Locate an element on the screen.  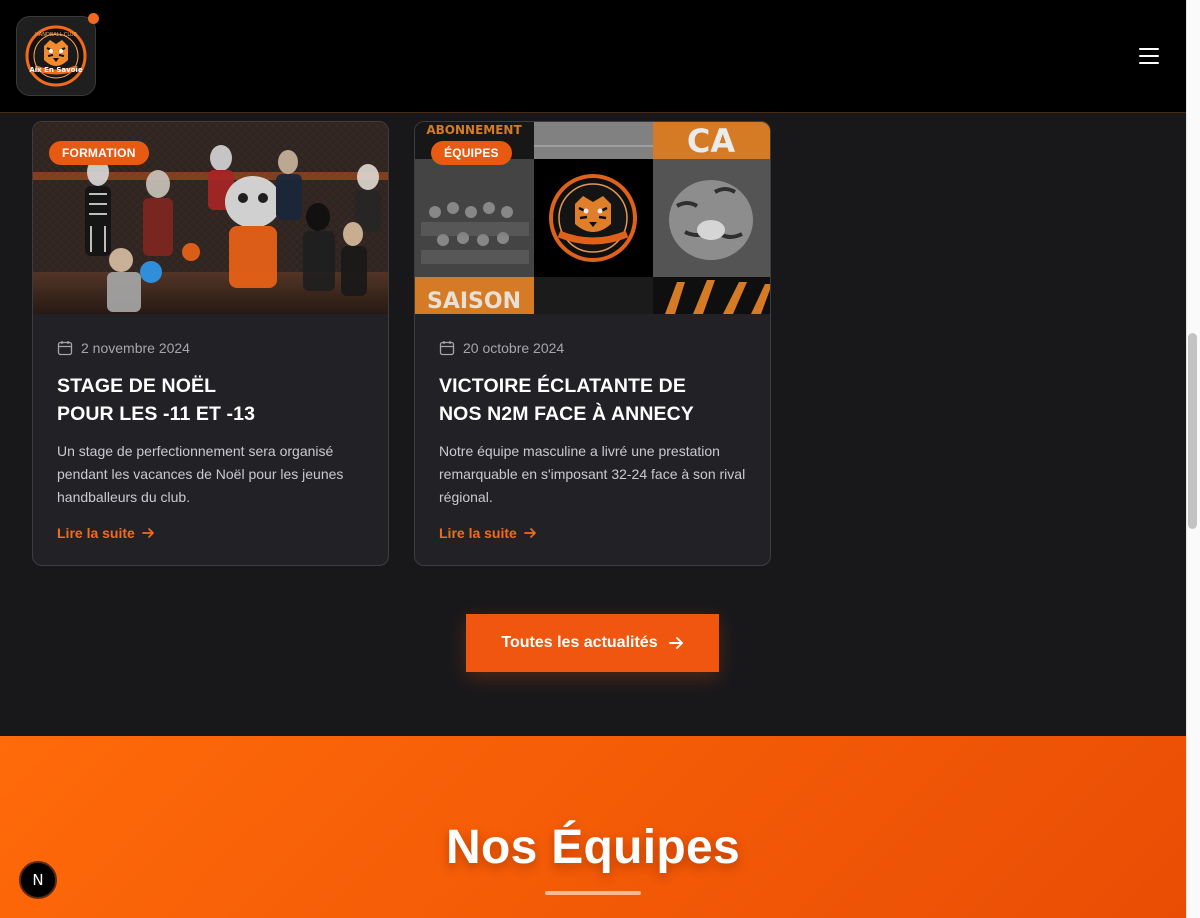
news-title: STAGE DE NOËL POUR LES -11 ET -13 is located at coordinates (210, 400).